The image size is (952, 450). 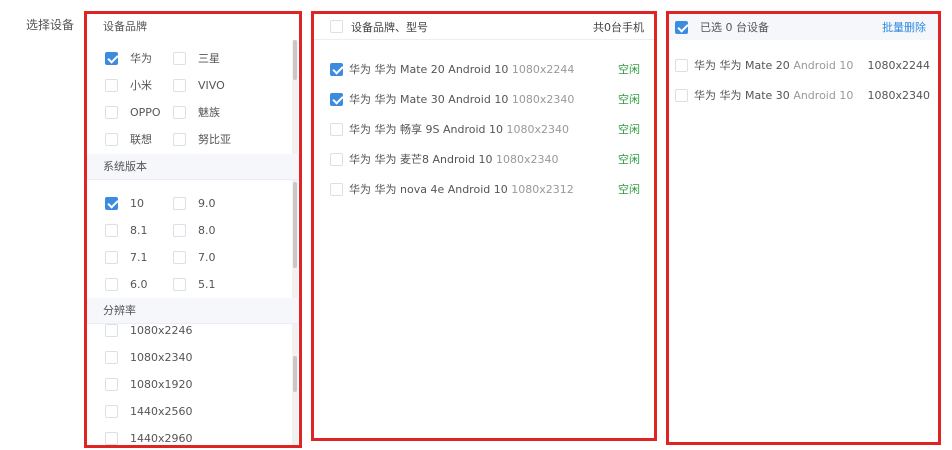 What do you see at coordinates (119, 310) in the screenshot?
I see `resolution-section-title: 分辨率` at bounding box center [119, 310].